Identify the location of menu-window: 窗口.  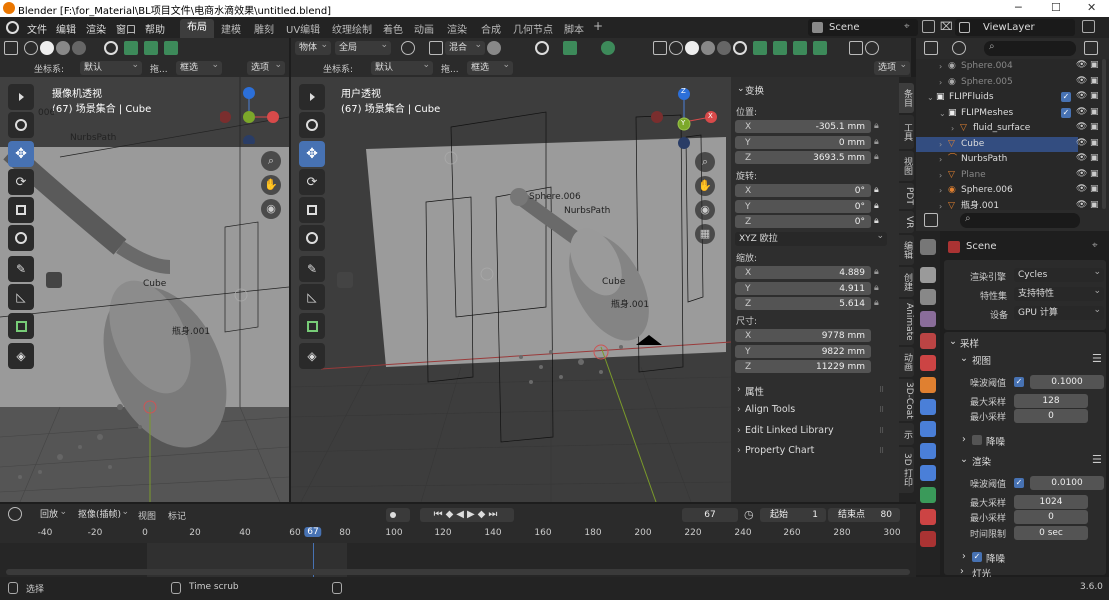
(126, 28).